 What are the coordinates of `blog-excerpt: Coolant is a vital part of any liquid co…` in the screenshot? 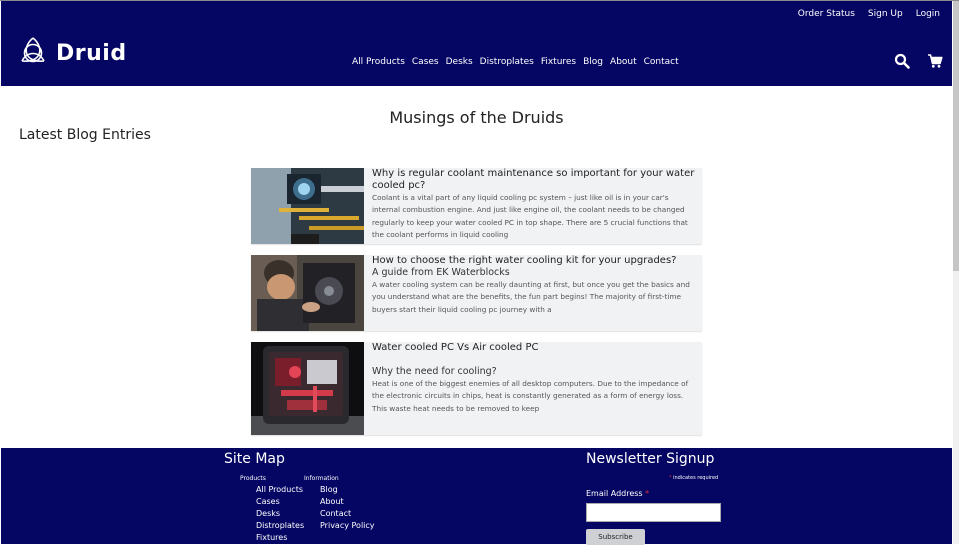 It's located at (530, 216).